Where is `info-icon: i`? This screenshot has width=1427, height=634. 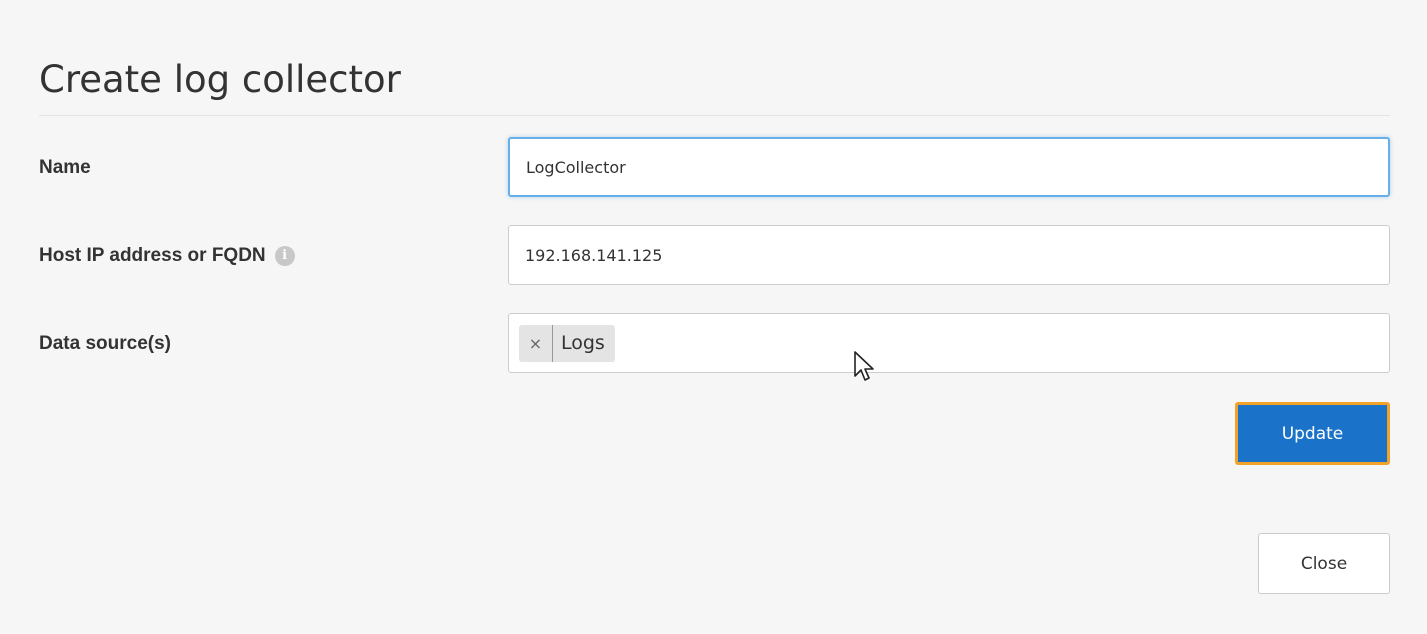 info-icon: i is located at coordinates (284, 256).